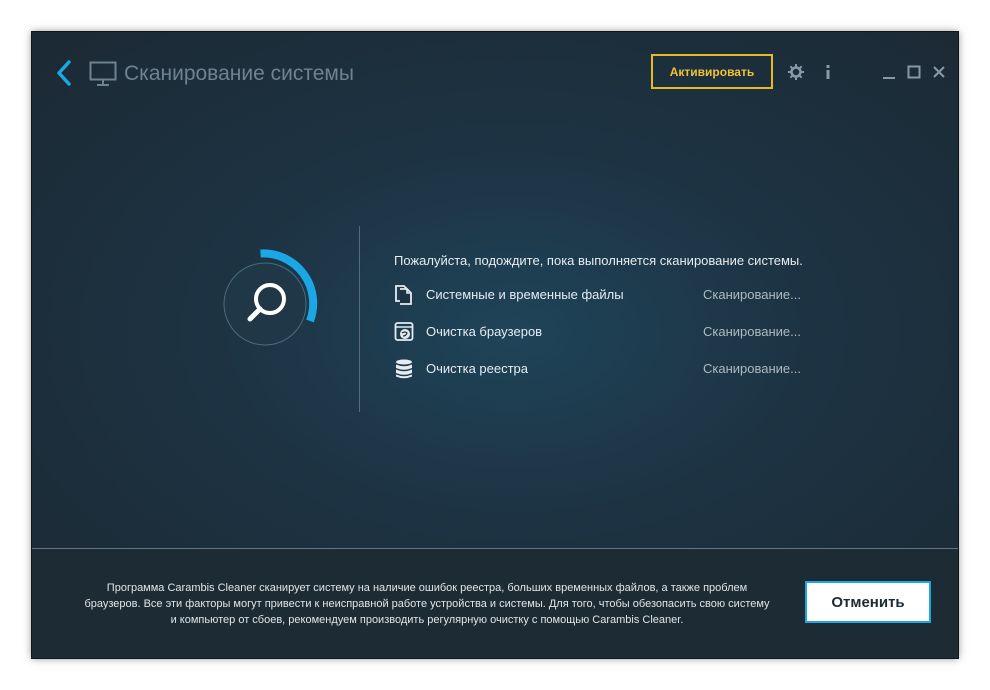 Image resolution: width=990 pixels, height=690 pixels. I want to click on window-title: Сканирование системы, so click(239, 73).